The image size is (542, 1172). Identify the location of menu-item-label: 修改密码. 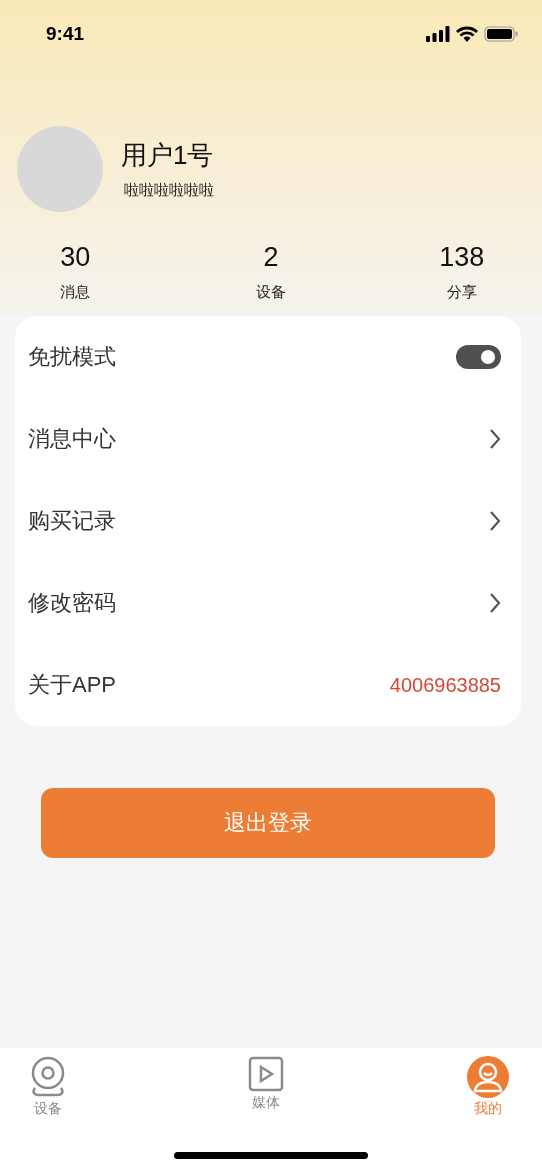
(72, 603).